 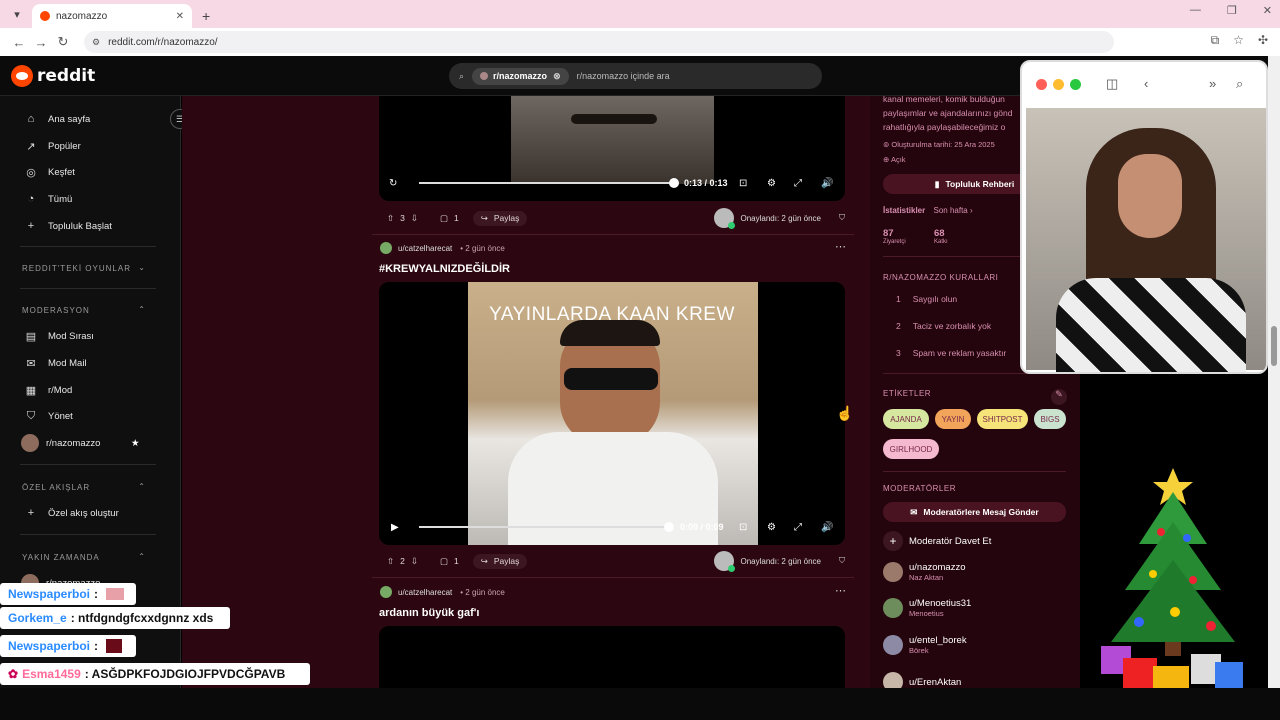 I want to click on sidebar-item-all: ◔ Tümü, so click(x=48, y=199).